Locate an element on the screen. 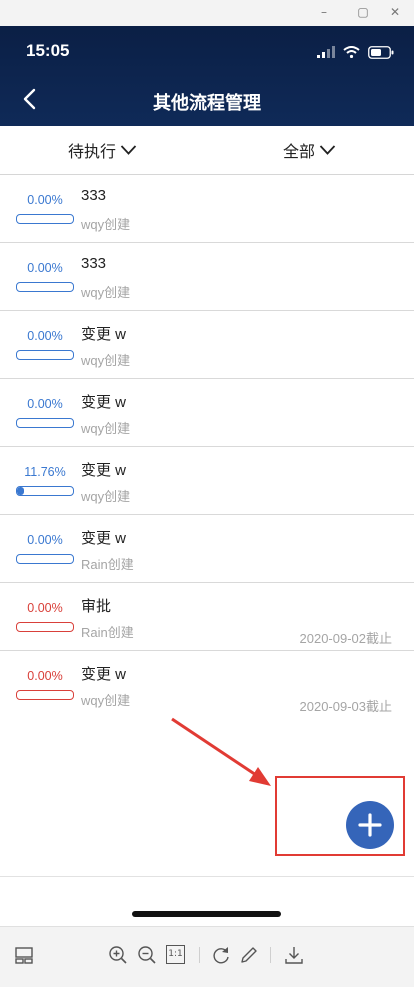 The image size is (414, 987). process-list-item: 0.00% 审批 Rain创建 2020-09-02截止 is located at coordinates (207, 617).